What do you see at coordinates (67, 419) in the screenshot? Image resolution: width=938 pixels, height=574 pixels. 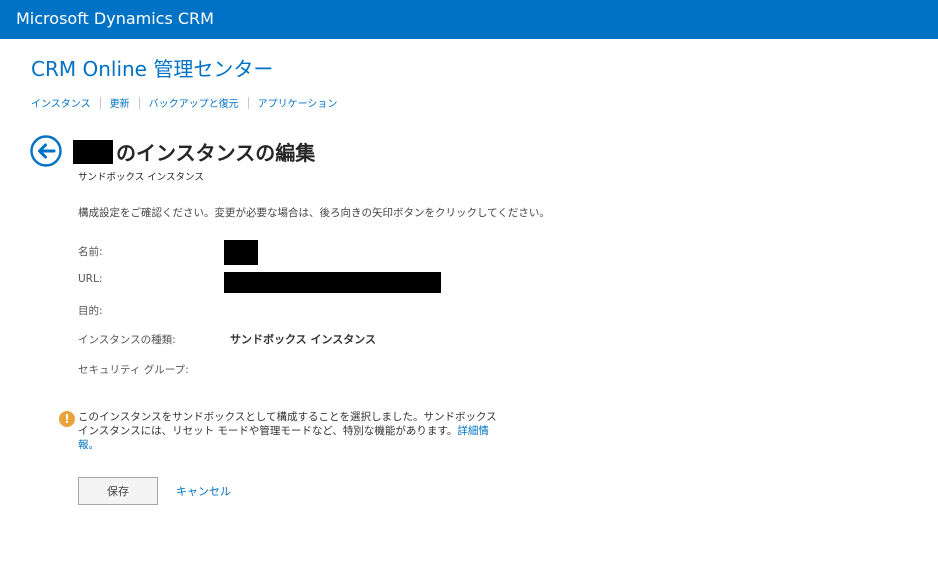 I see `exclamation-circle-icon: !` at bounding box center [67, 419].